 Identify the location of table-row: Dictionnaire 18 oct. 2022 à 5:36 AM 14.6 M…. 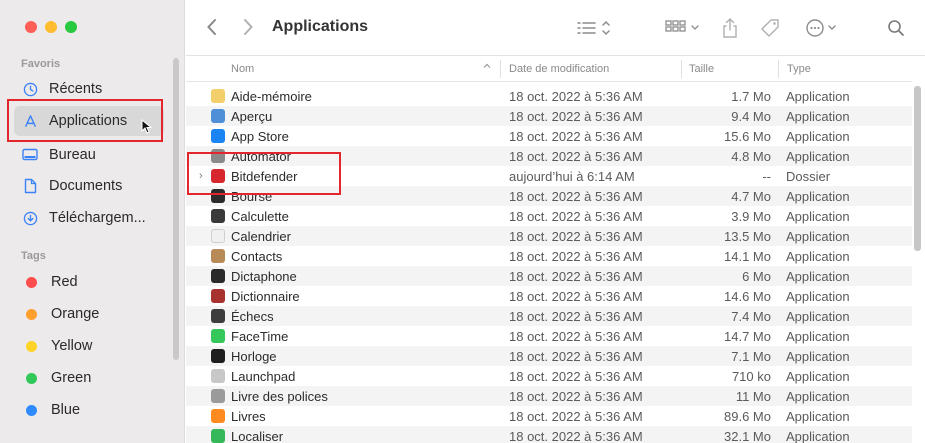
(549, 296).